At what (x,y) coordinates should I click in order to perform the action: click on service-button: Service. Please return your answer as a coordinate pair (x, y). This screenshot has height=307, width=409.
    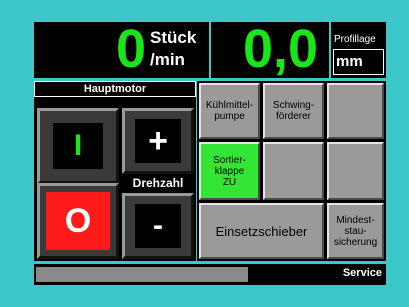
    Looking at the image, I should click on (317, 273).